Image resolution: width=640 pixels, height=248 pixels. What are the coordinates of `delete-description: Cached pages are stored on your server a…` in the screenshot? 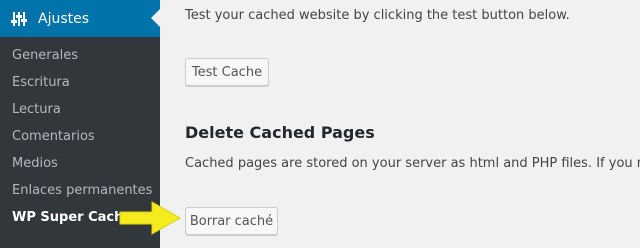 It's located at (412, 163).